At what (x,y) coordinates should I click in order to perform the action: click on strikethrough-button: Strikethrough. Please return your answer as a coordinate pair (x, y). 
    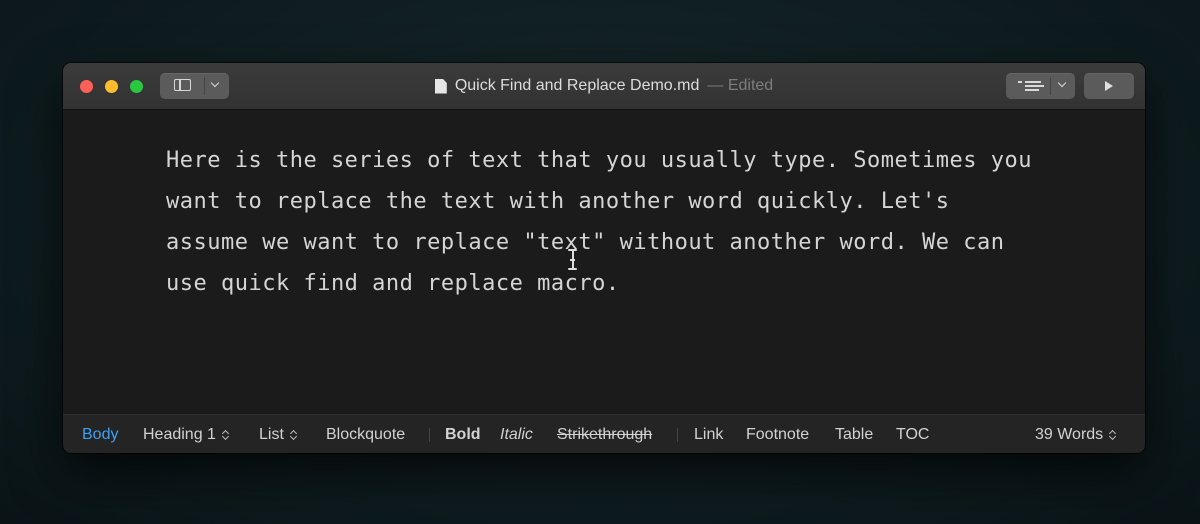
    Looking at the image, I should click on (604, 434).